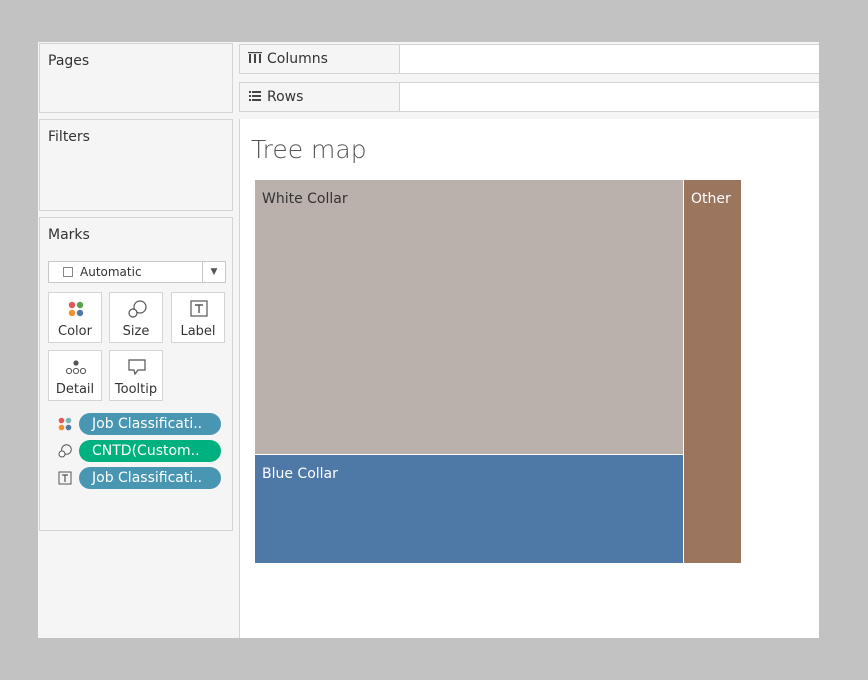 This screenshot has width=868, height=680. What do you see at coordinates (529, 59) in the screenshot?
I see `columns-shelf: Columns` at bounding box center [529, 59].